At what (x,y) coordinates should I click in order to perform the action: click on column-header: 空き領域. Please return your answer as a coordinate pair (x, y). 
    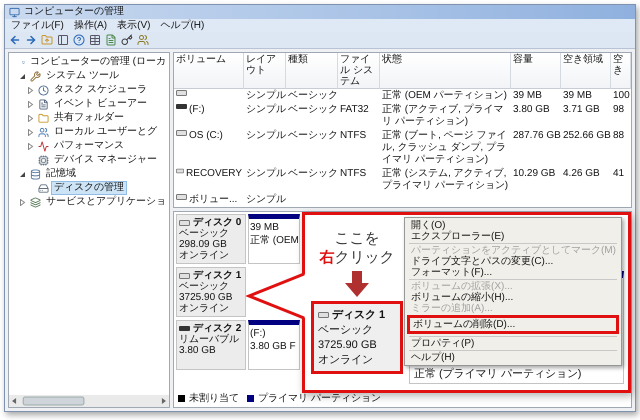
    Looking at the image, I should click on (586, 71).